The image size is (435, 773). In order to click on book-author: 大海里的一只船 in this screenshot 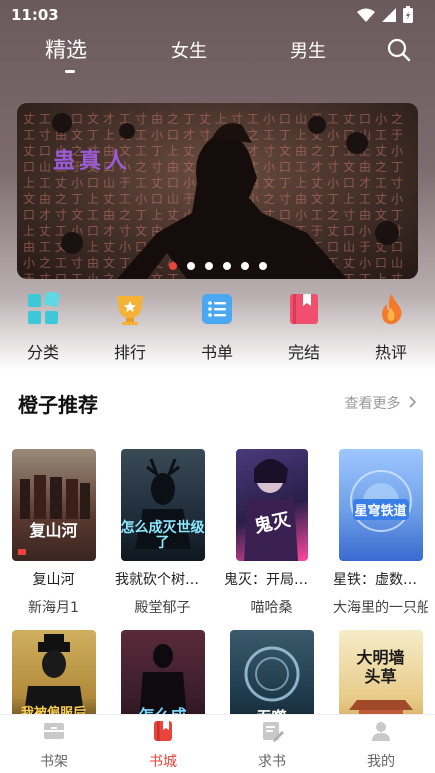, I will do `click(380, 608)`.